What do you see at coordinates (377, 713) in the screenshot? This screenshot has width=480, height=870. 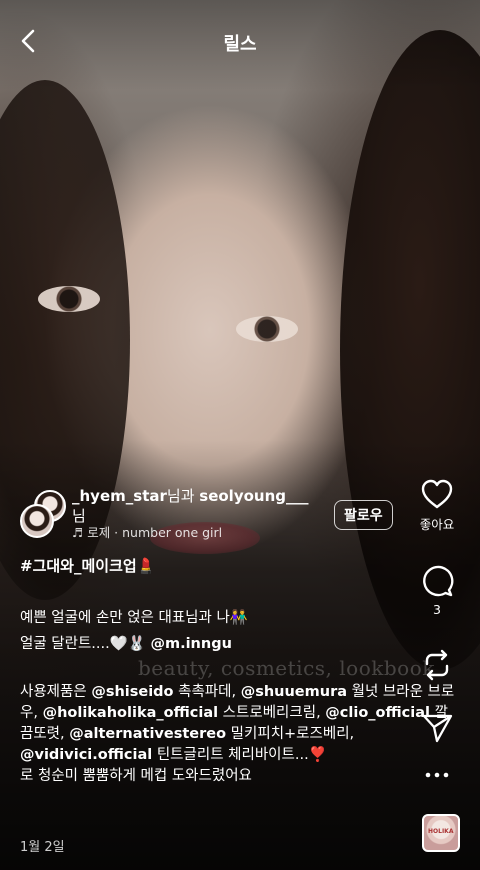 I see `mention-link: @clio_official` at bounding box center [377, 713].